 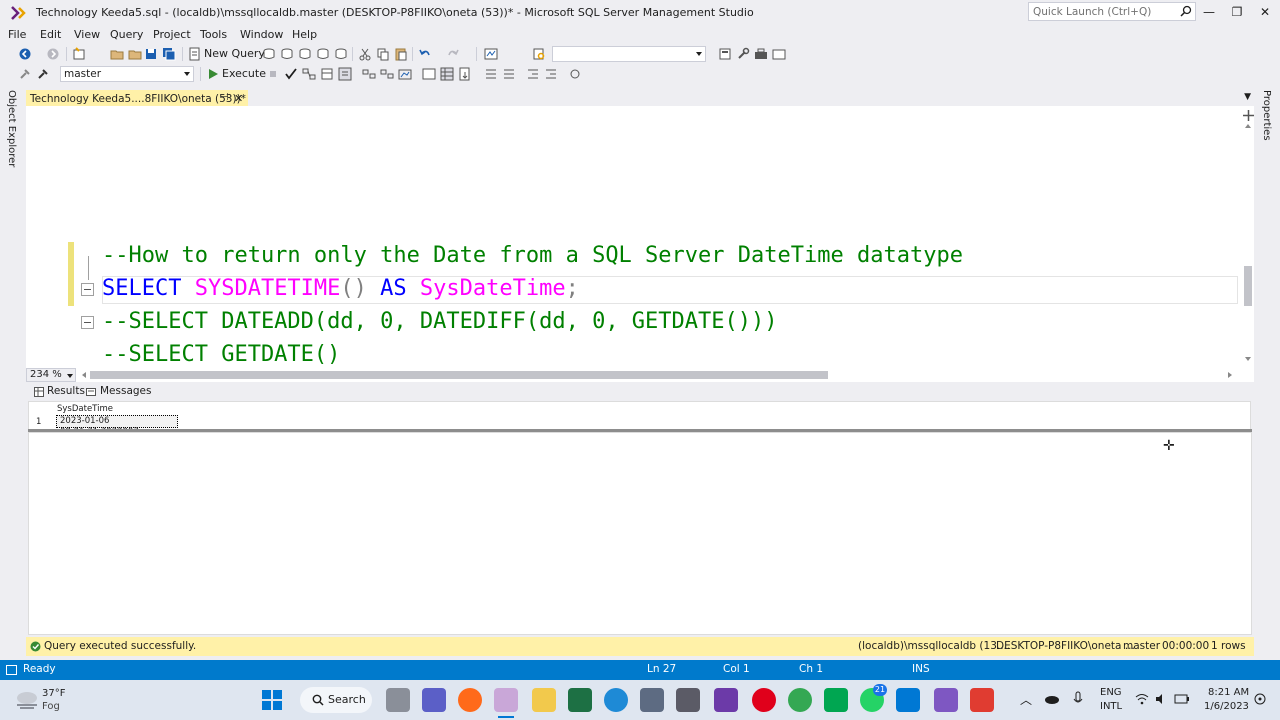 I want to click on teams-chat-icon, so click(x=434, y=700).